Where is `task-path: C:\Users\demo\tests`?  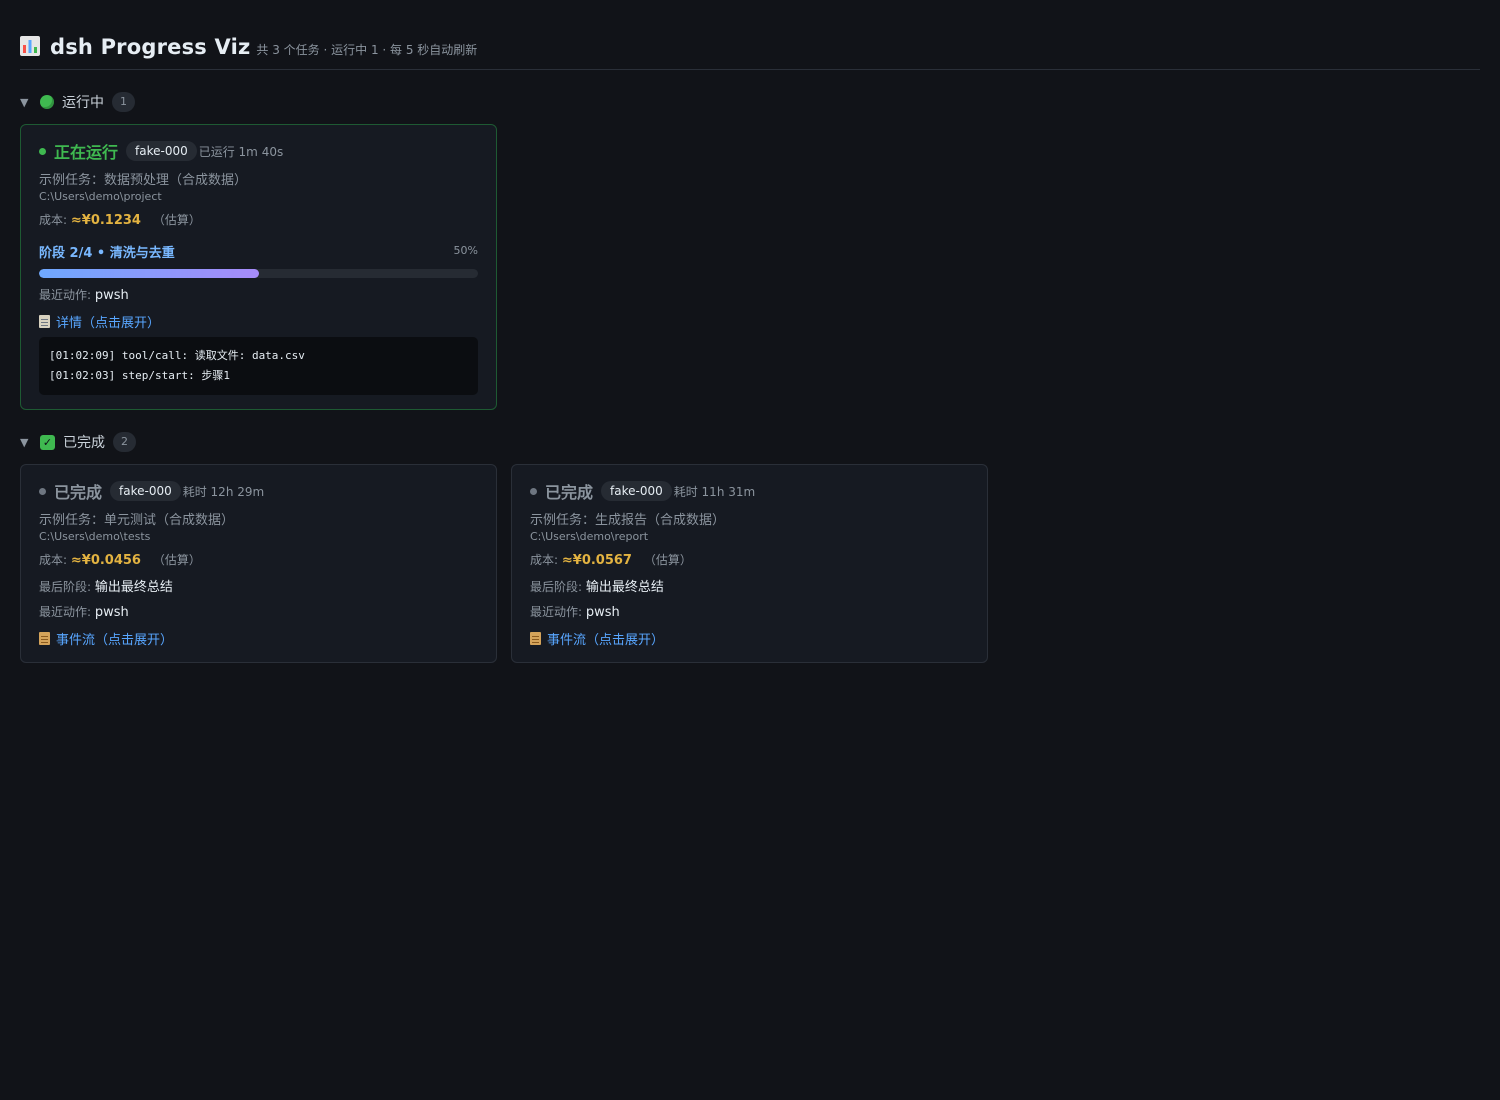
task-path: C:\Users\demo\tests is located at coordinates (95, 536).